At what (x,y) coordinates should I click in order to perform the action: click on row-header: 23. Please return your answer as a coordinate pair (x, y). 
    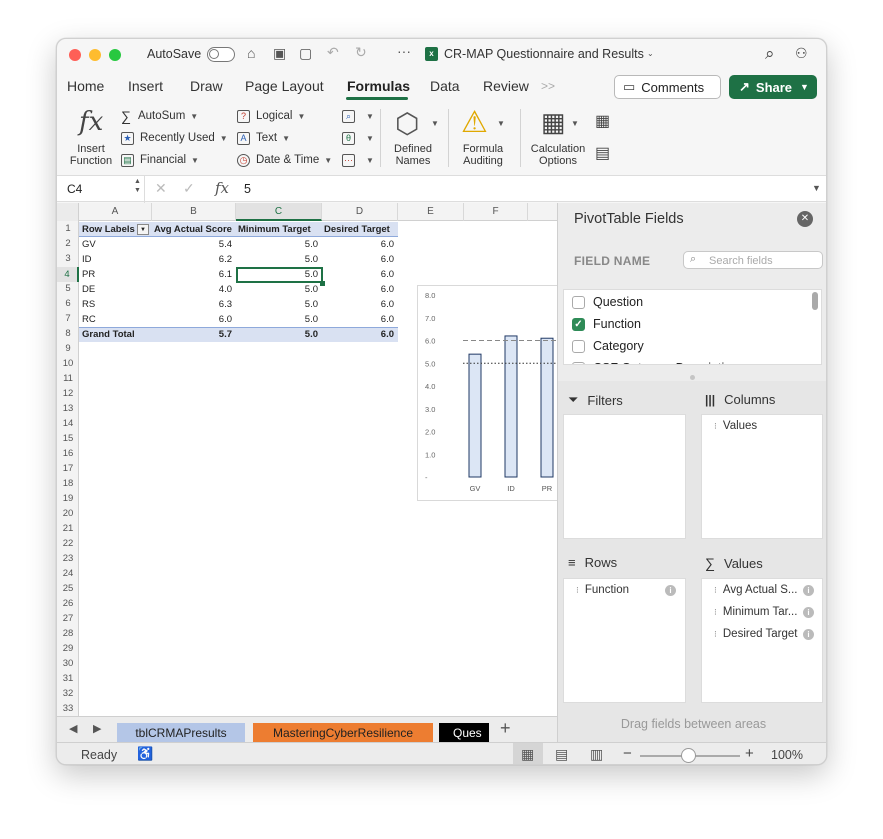
    Looking at the image, I should click on (68, 558).